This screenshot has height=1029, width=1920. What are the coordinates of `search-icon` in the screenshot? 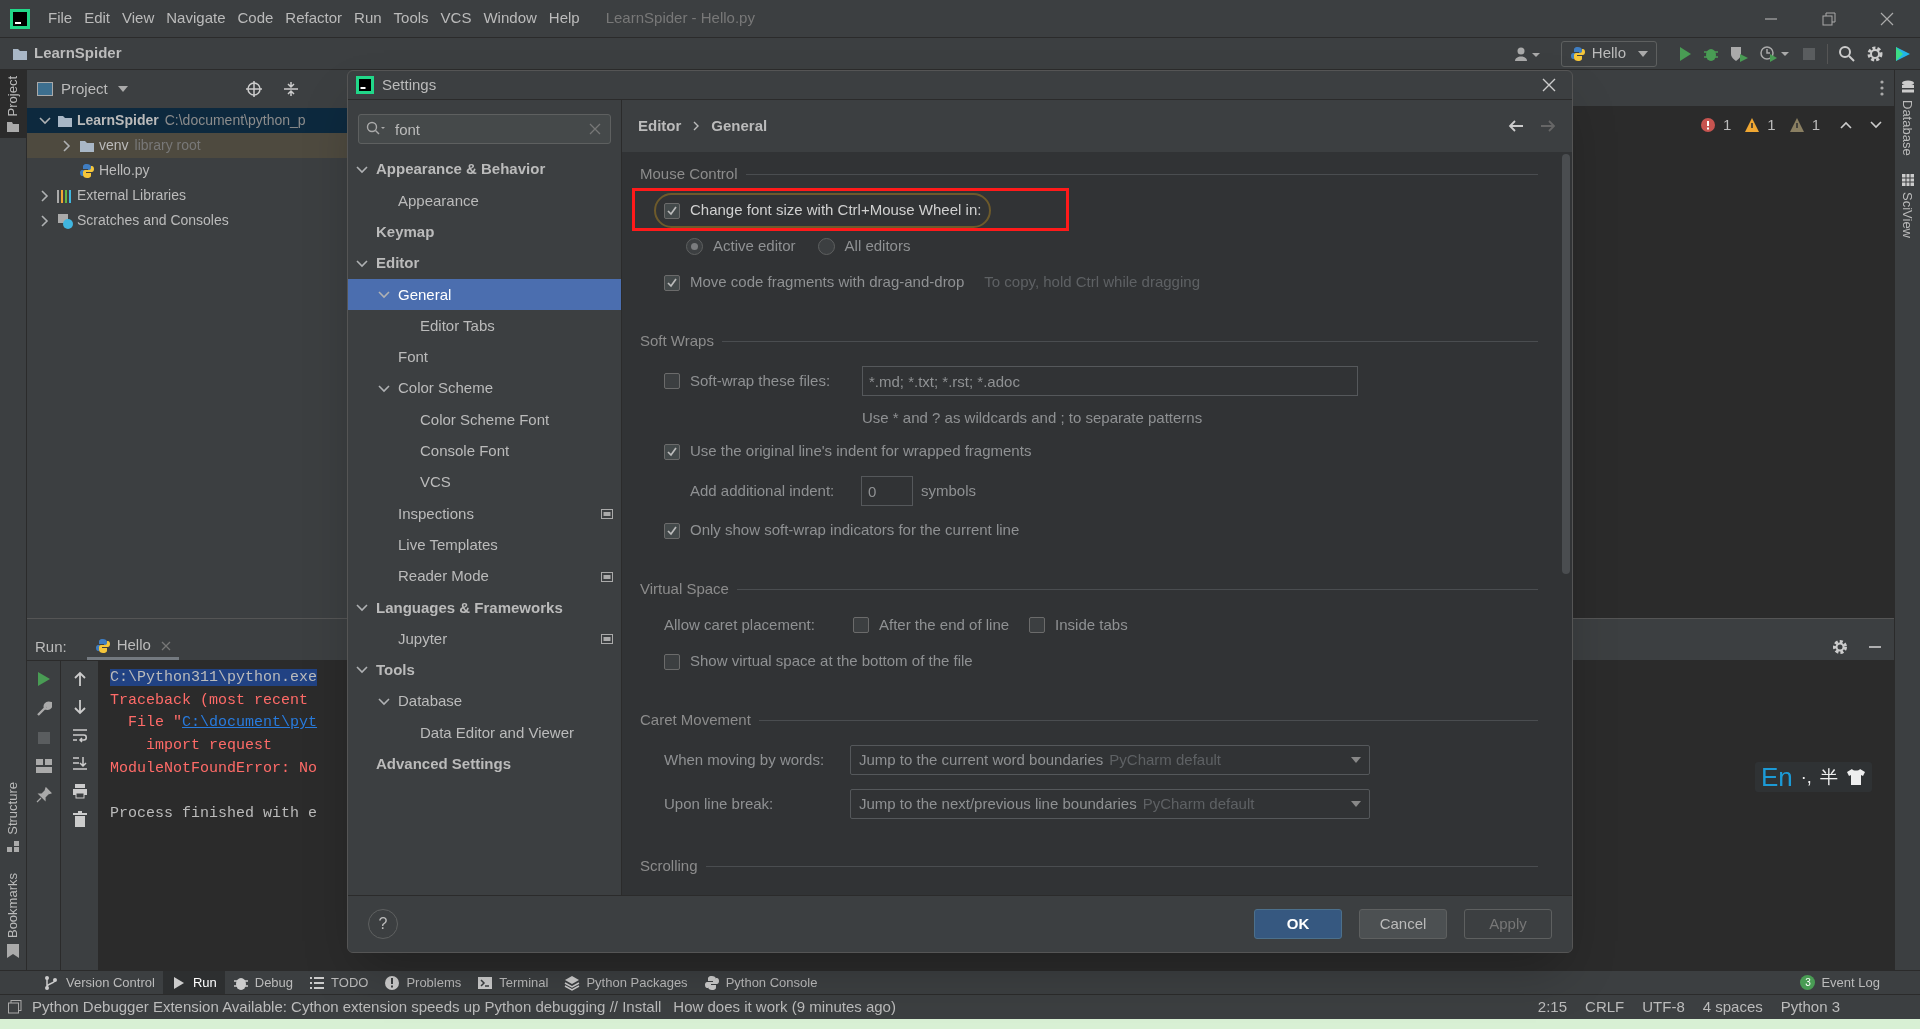 It's located at (1847, 53).